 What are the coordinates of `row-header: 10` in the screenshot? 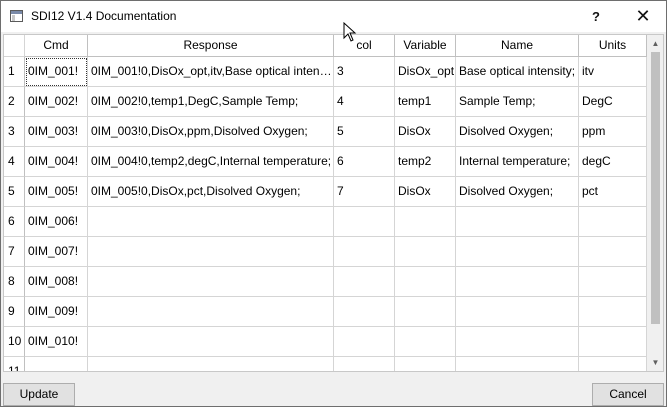 It's located at (14, 342).